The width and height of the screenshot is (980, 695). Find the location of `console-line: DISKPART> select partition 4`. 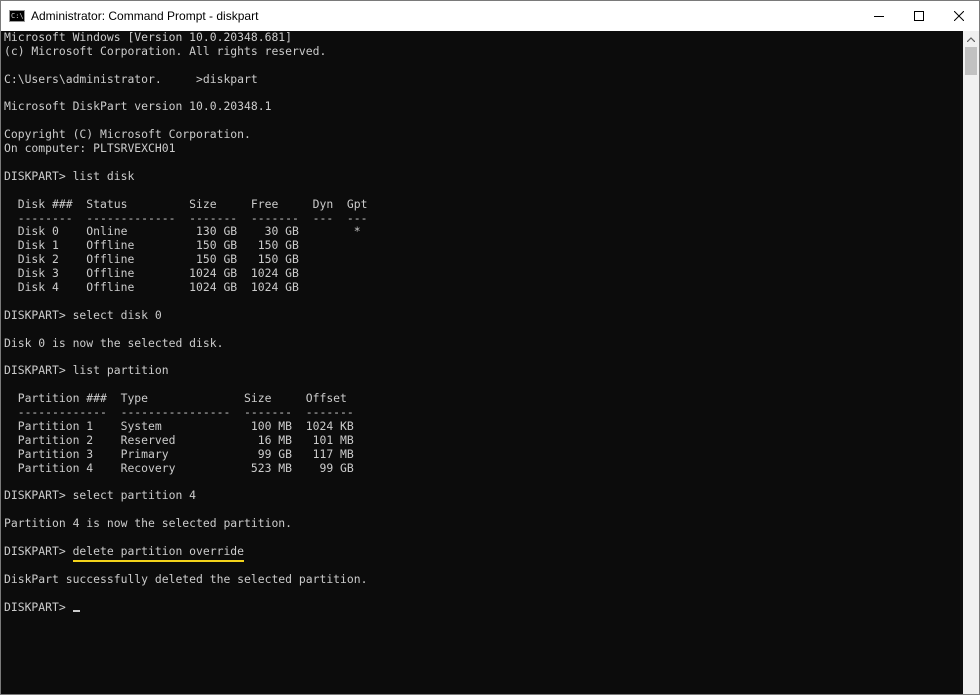

console-line: DISKPART> select partition 4 is located at coordinates (100, 495).